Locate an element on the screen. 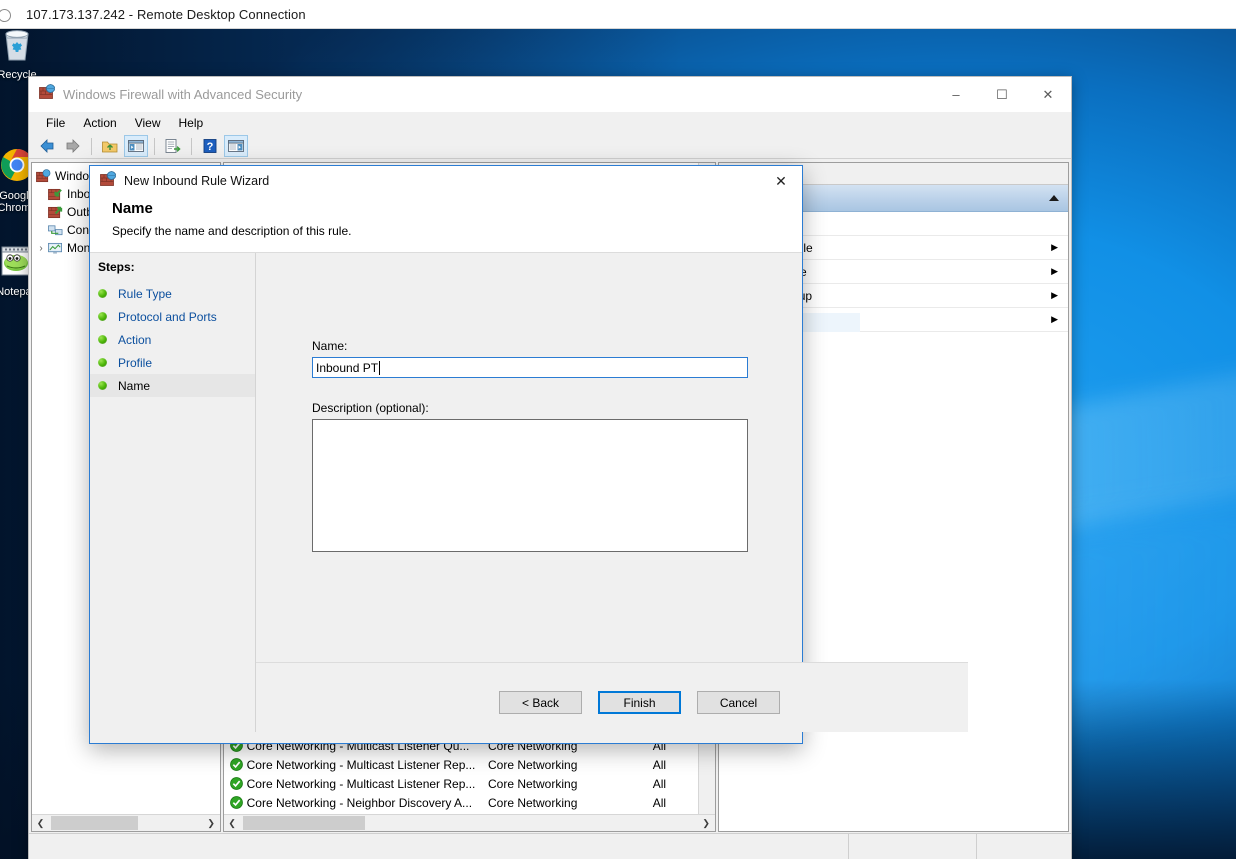 The image size is (1236, 859). remote-desktop-icon is located at coordinates (10, 14).